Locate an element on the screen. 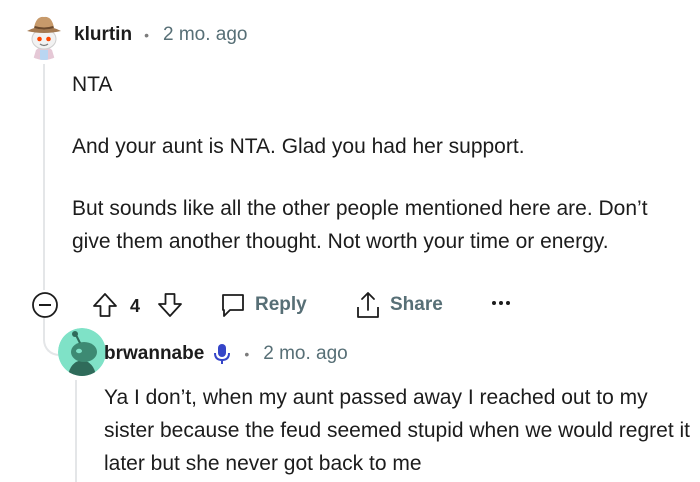  reply-button: Reply is located at coordinates (263, 305).